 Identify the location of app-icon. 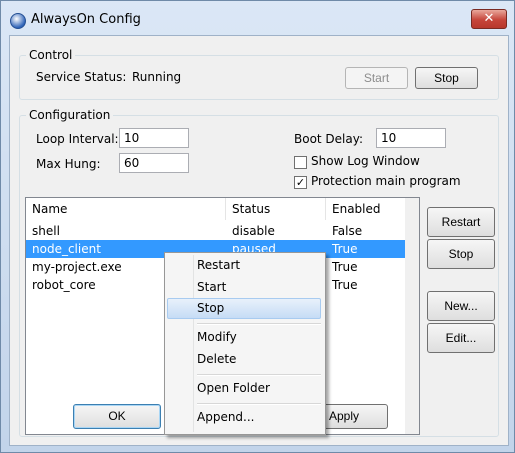
(18, 21).